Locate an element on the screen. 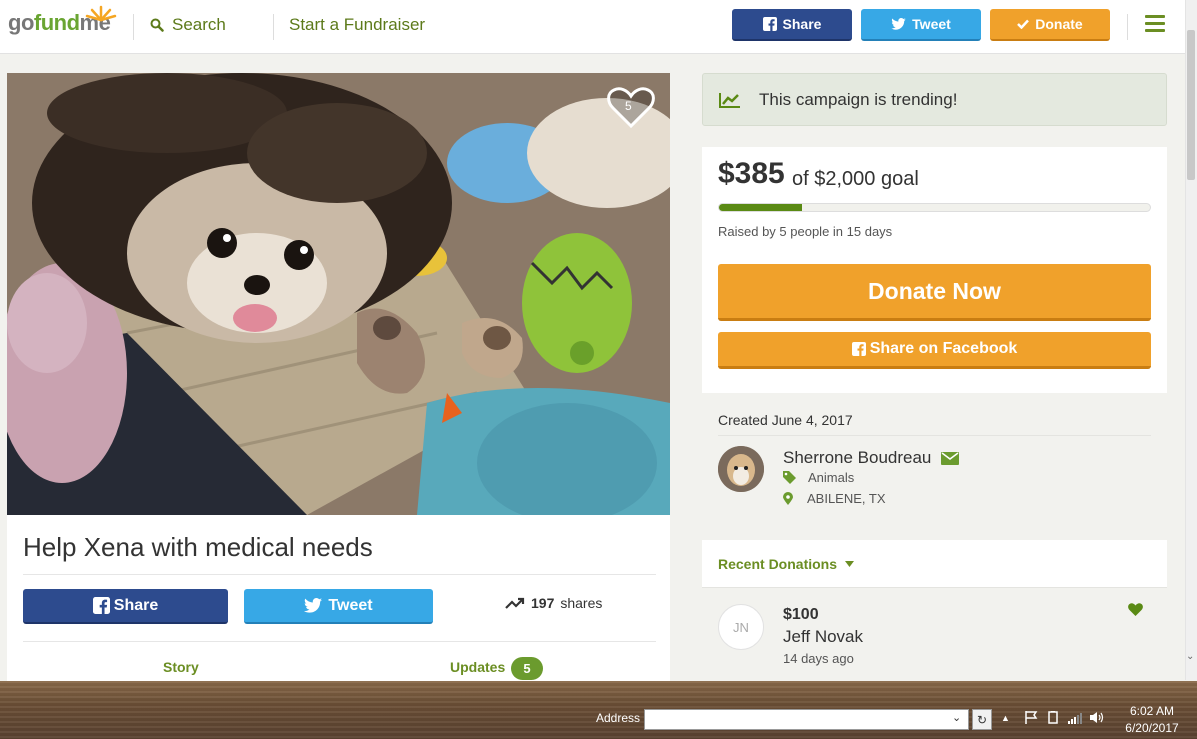 Image resolution: width=1197 pixels, height=739 pixels. speaker-volume-icon is located at coordinates (1097, 717).